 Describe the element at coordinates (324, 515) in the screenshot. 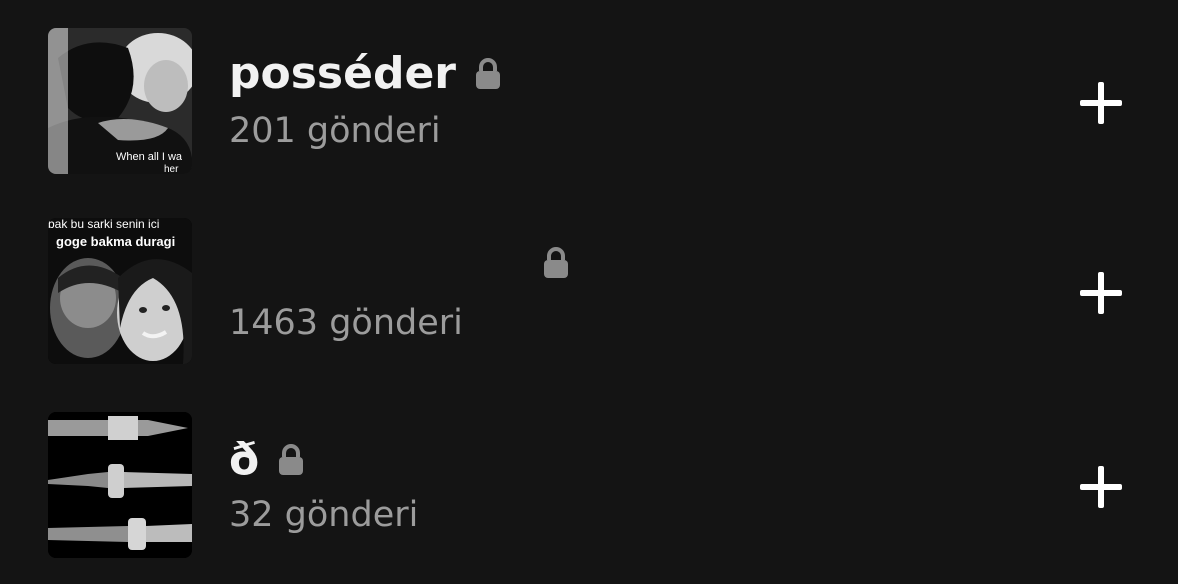

I see `collection-post-count: 32 gönderi` at that location.